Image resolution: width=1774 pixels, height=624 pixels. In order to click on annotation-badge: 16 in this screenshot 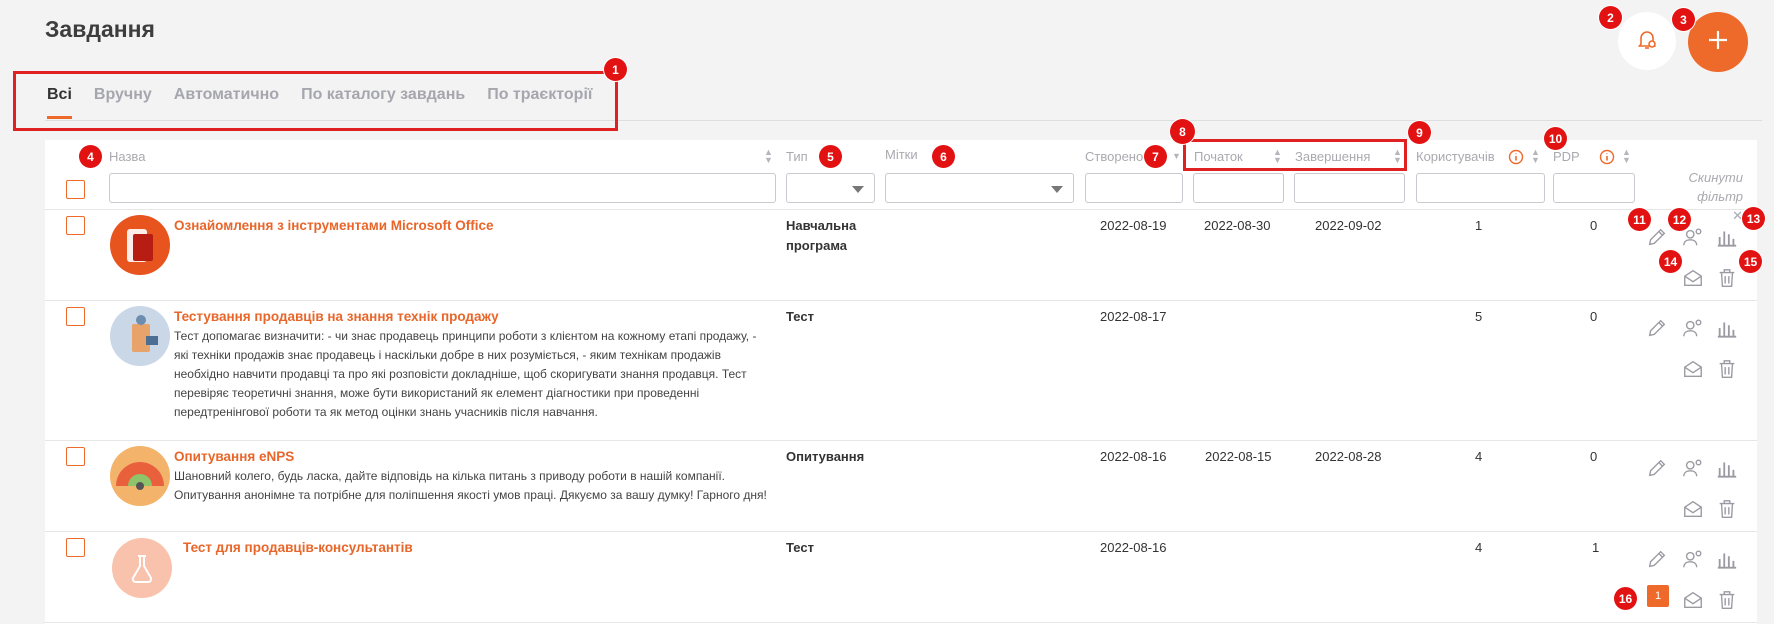, I will do `click(1625, 598)`.